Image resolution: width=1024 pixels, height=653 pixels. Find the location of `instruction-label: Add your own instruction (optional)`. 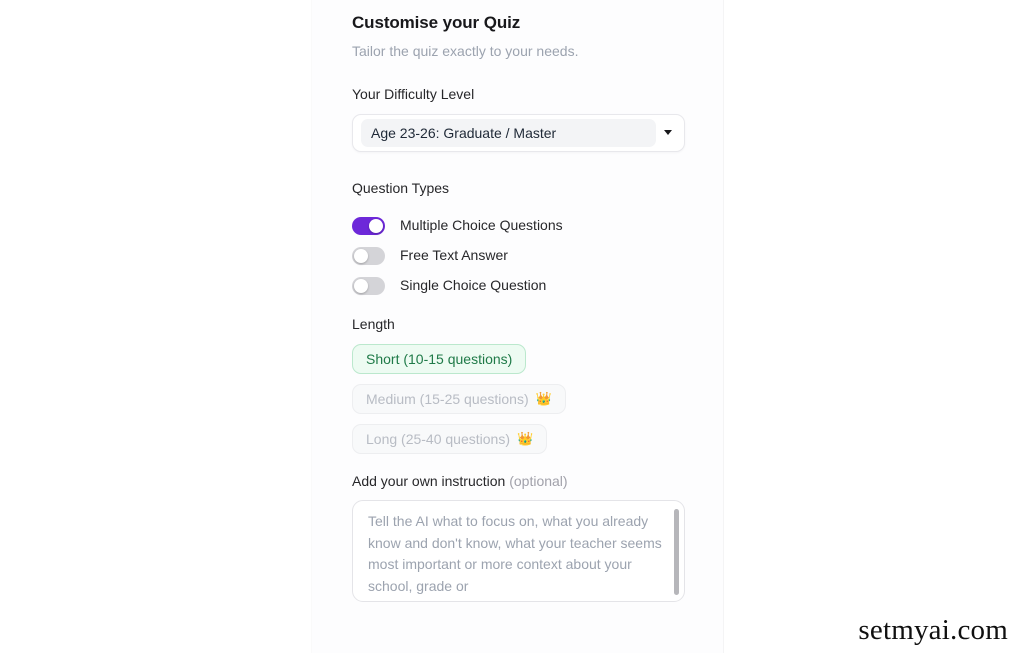

instruction-label: Add your own instruction (optional) is located at coordinates (518, 481).